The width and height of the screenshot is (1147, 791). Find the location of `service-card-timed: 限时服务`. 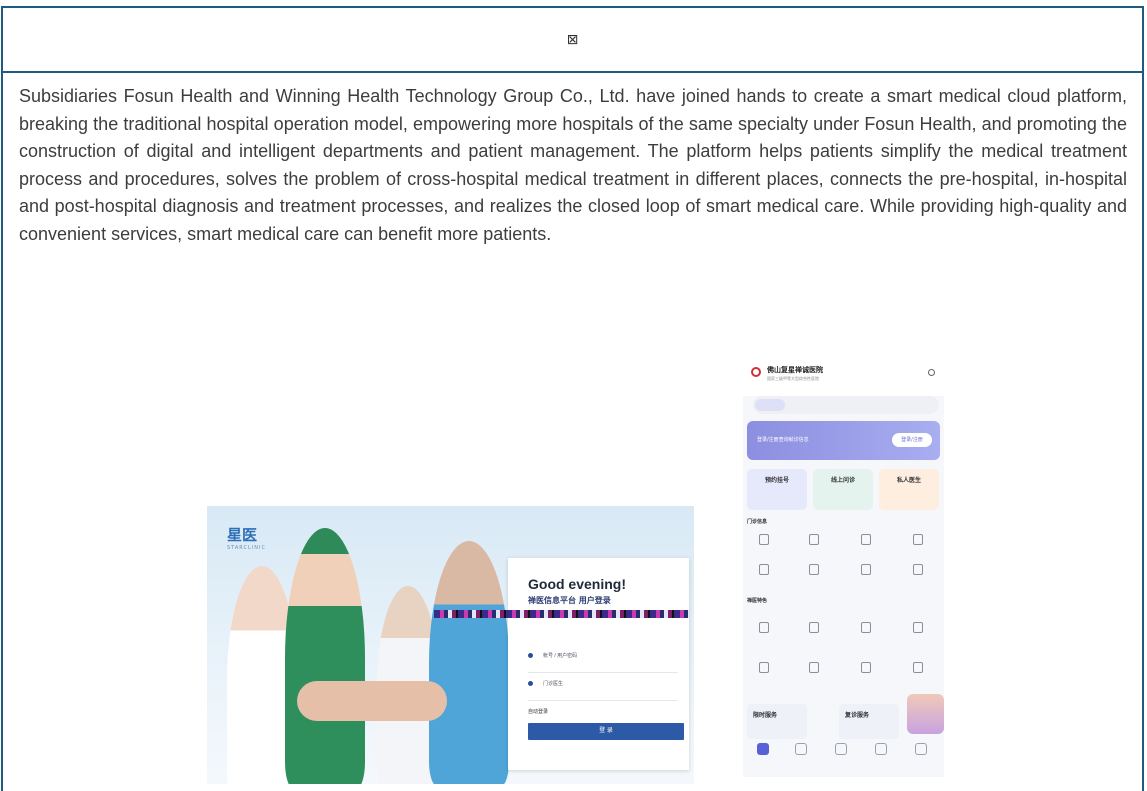

service-card-timed: 限时服务 is located at coordinates (777, 721).